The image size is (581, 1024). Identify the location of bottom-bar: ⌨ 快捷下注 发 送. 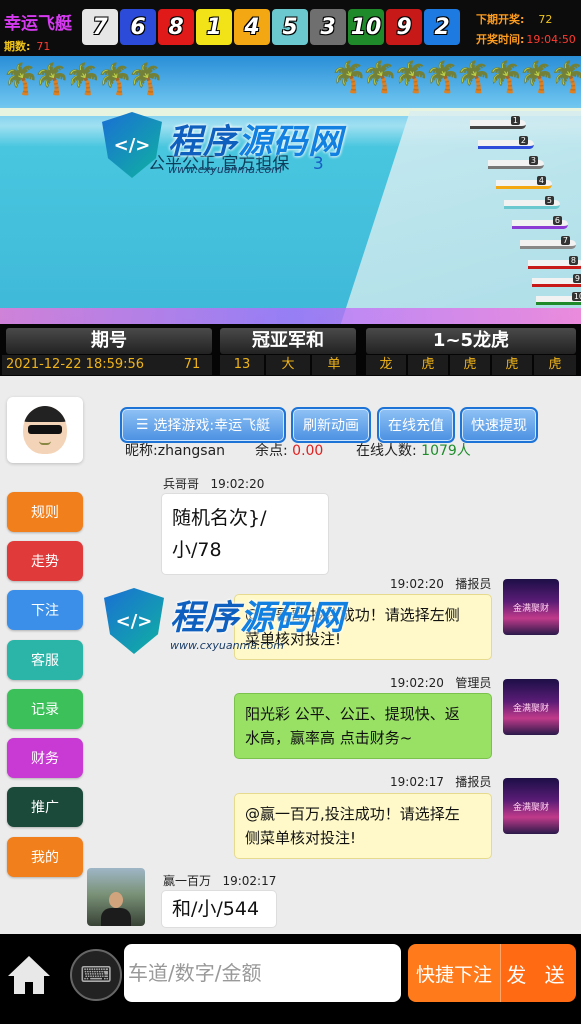
(290, 979).